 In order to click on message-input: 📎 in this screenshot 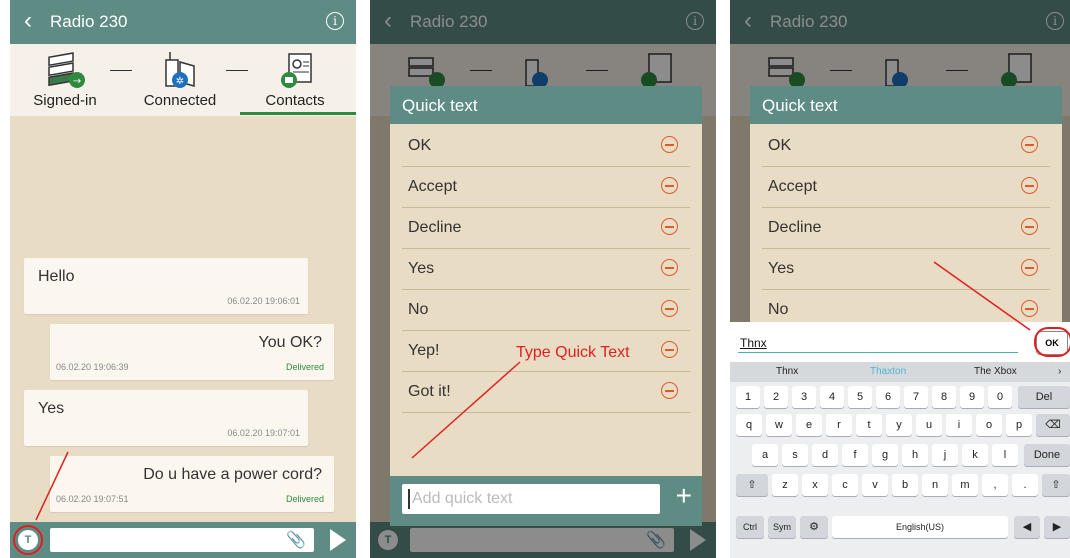, I will do `click(182, 540)`.